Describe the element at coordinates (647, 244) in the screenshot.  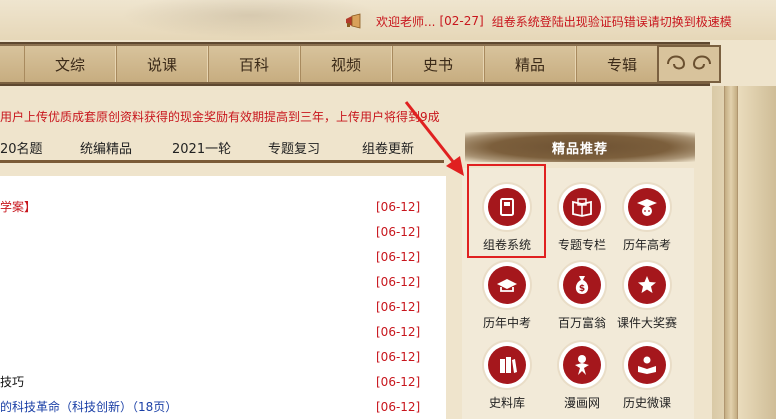
I see `jingpin-label: 历年高考` at that location.